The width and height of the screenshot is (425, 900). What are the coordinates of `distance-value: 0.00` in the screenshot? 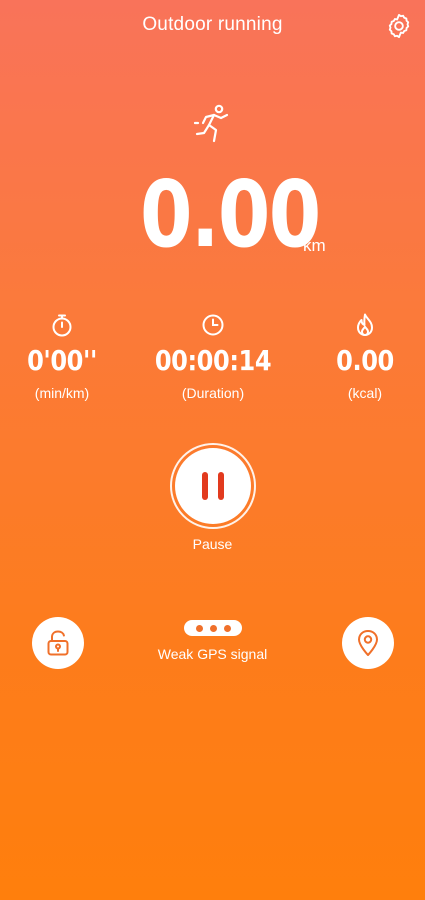 It's located at (230, 214).